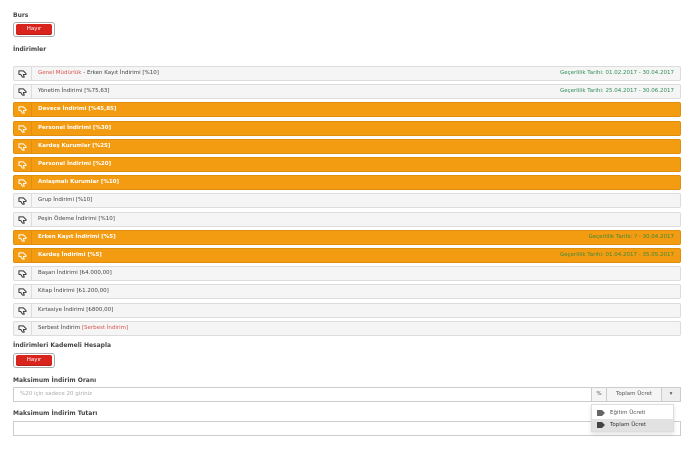 This screenshot has width=692, height=453. I want to click on discount-suffix: [Serbest İndirim], so click(105, 328).